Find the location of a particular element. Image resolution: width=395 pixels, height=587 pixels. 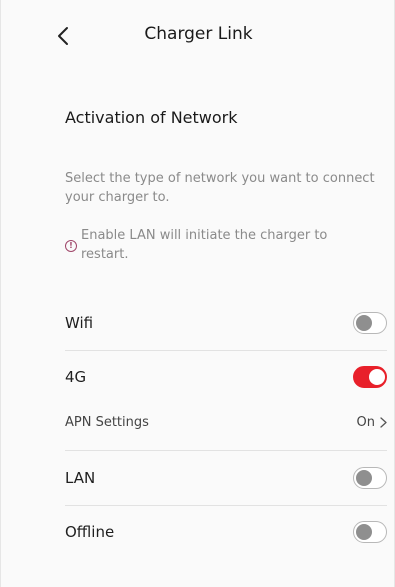

network-row-offline: Offline is located at coordinates (226, 532).